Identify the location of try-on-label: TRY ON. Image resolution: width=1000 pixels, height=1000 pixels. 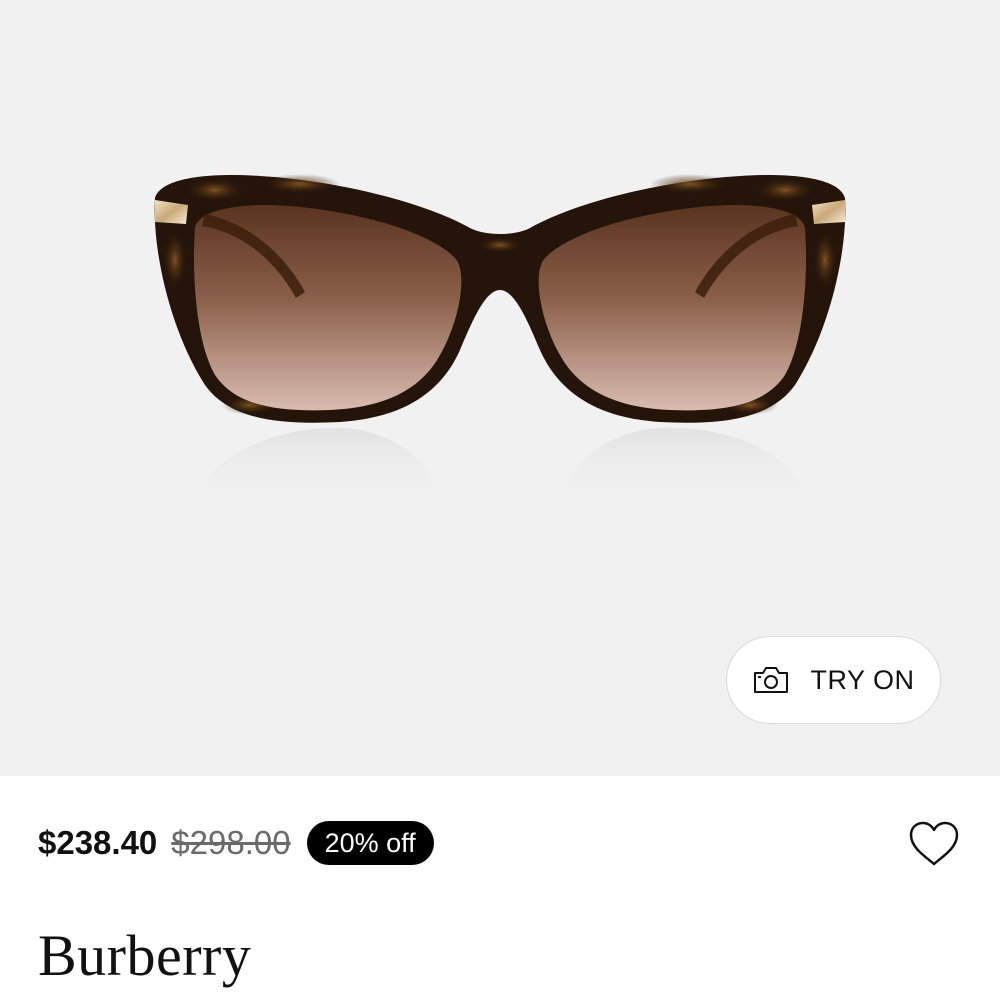
(862, 679).